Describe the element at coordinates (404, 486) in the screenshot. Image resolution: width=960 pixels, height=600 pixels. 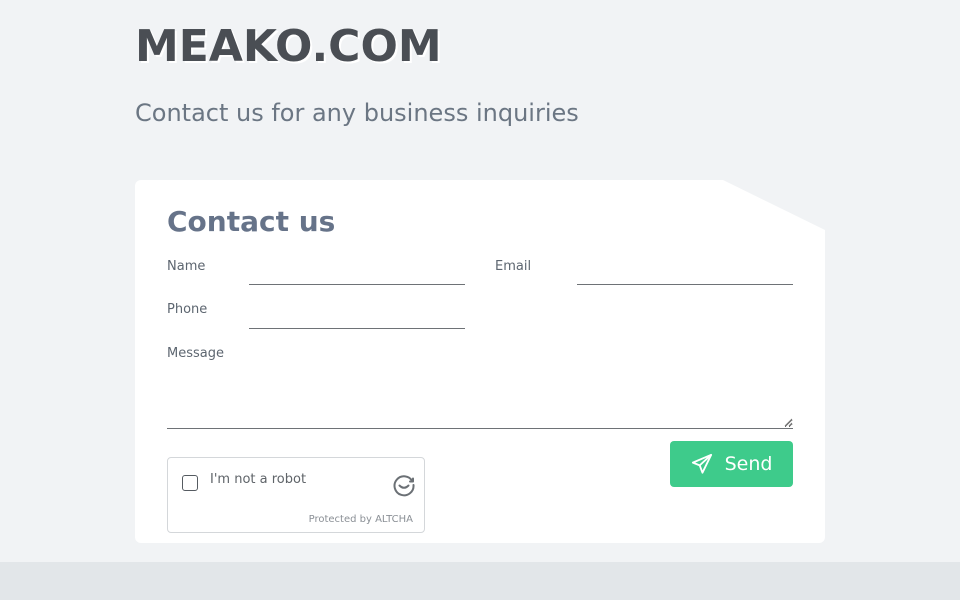
I see `altcha-logo-icon` at that location.